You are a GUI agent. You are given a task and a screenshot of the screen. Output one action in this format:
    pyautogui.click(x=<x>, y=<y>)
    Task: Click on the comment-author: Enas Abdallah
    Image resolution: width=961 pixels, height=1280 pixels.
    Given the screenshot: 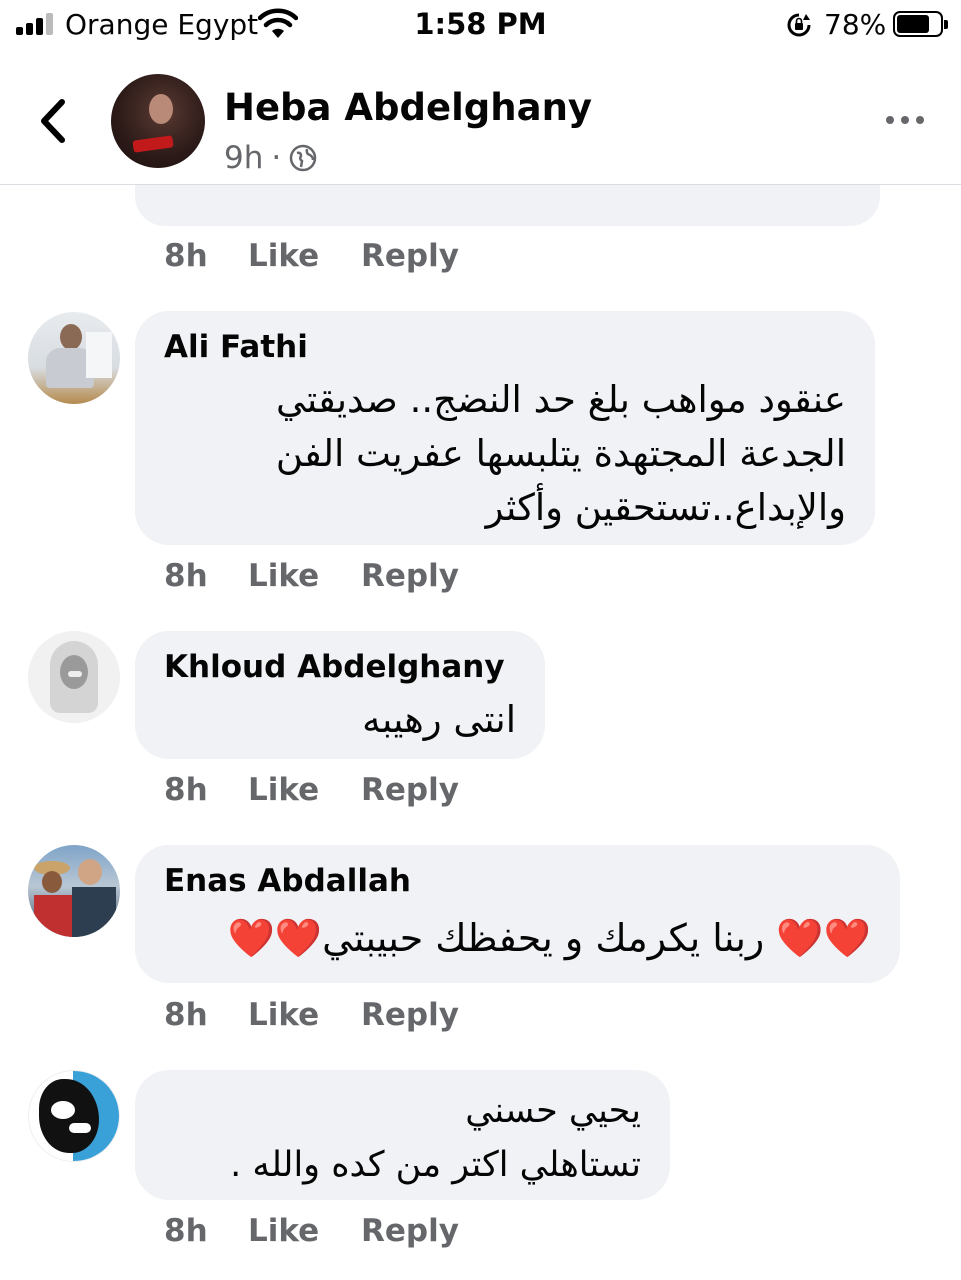 What is the action you would take?
    pyautogui.click(x=287, y=881)
    